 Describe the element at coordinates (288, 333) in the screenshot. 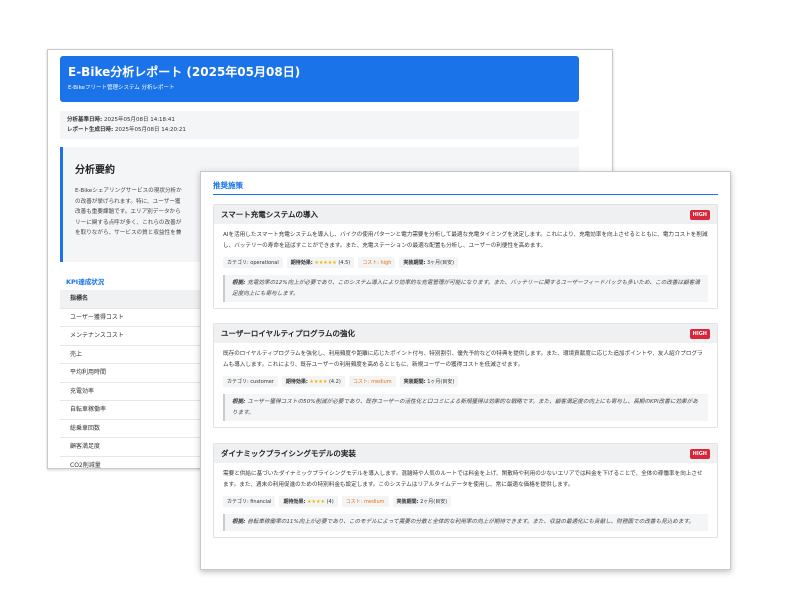

I see `card-title: ユーザーロイヤルティプログラムの強化` at that location.